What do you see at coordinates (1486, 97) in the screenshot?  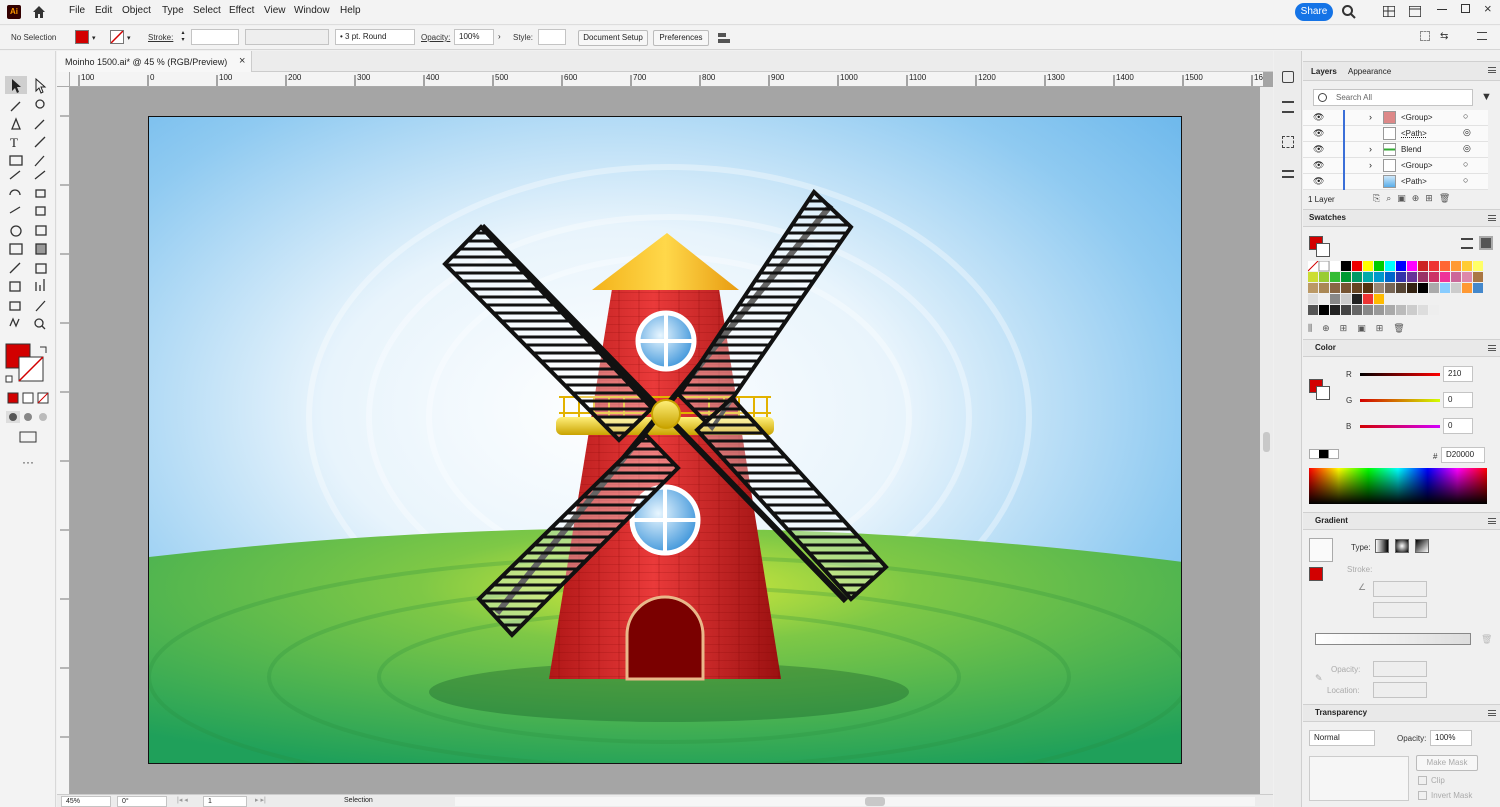 I see `filter-icon: ▼` at bounding box center [1486, 97].